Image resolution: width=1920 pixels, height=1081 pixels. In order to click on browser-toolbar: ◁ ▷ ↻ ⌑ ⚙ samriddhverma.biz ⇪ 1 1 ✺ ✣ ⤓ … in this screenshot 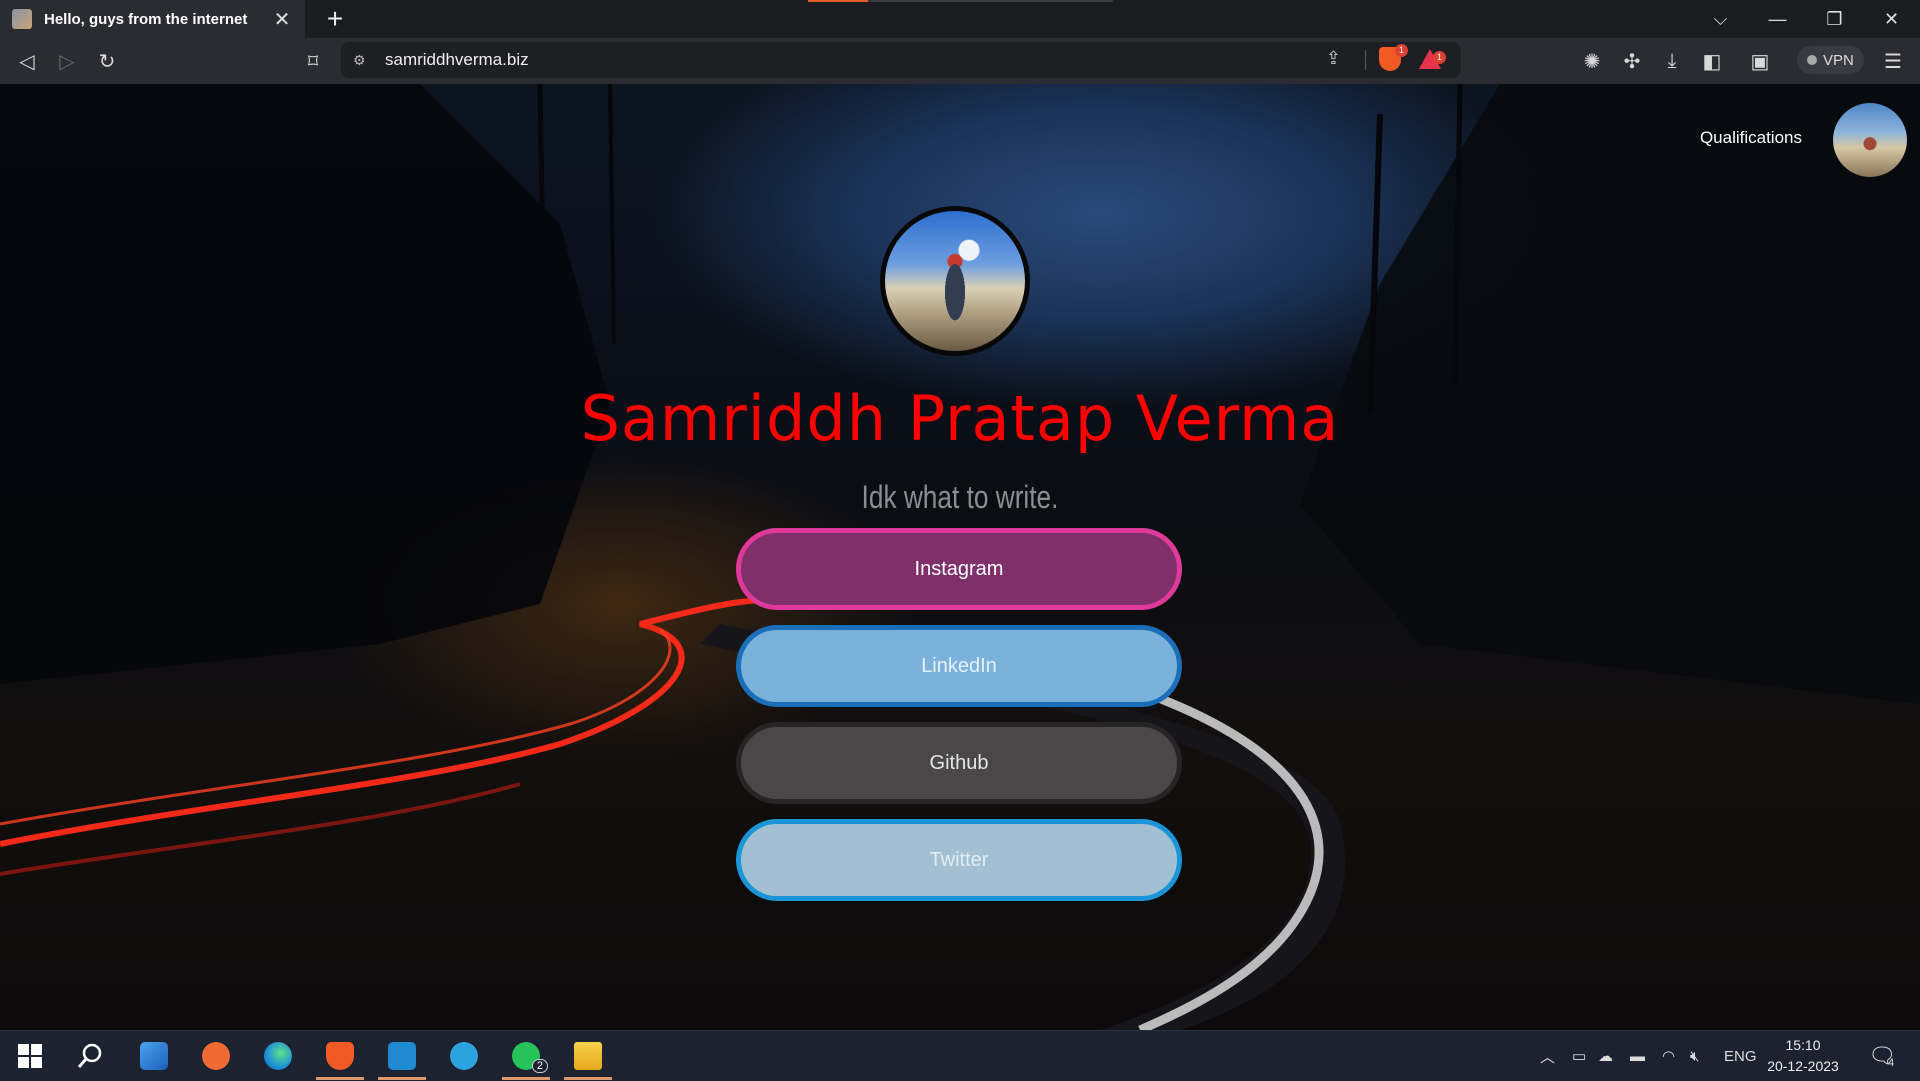, I will do `click(960, 61)`.